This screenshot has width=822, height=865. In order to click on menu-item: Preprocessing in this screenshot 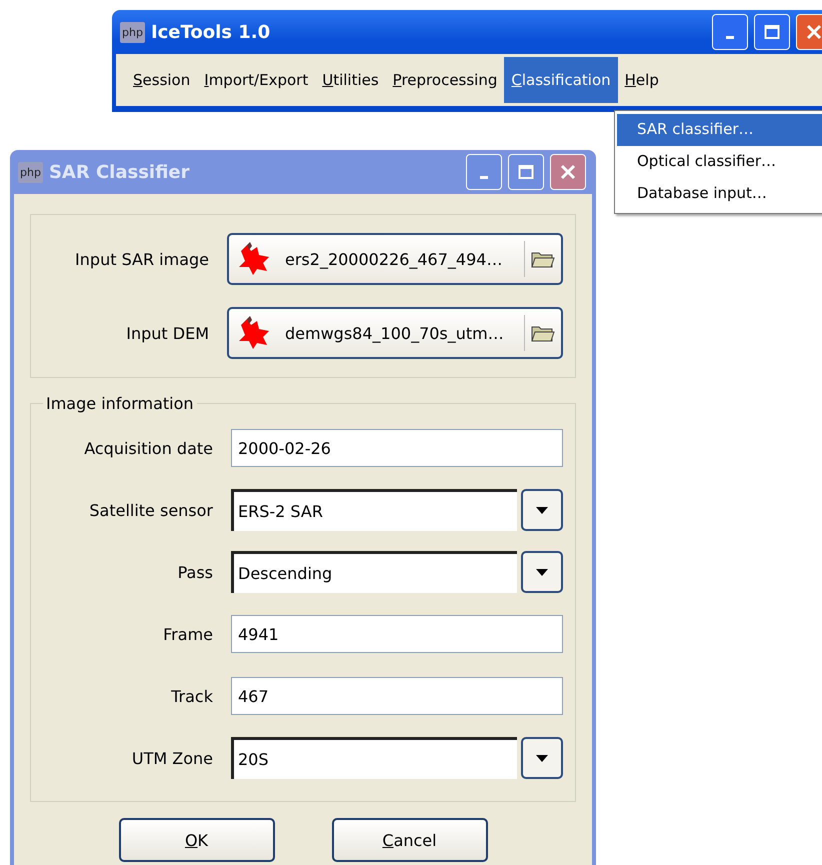, I will do `click(445, 80)`.